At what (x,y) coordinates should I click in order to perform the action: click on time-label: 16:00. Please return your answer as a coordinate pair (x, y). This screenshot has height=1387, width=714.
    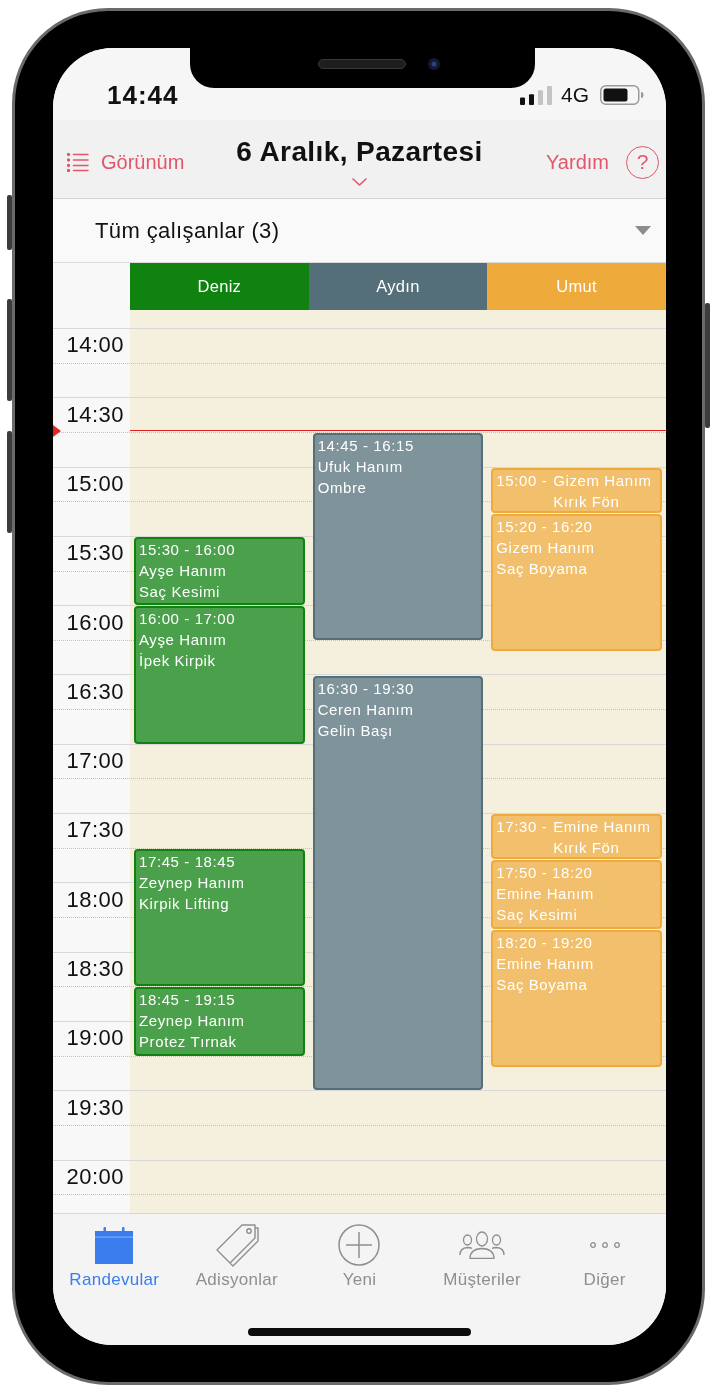
    Looking at the image, I should click on (95, 622).